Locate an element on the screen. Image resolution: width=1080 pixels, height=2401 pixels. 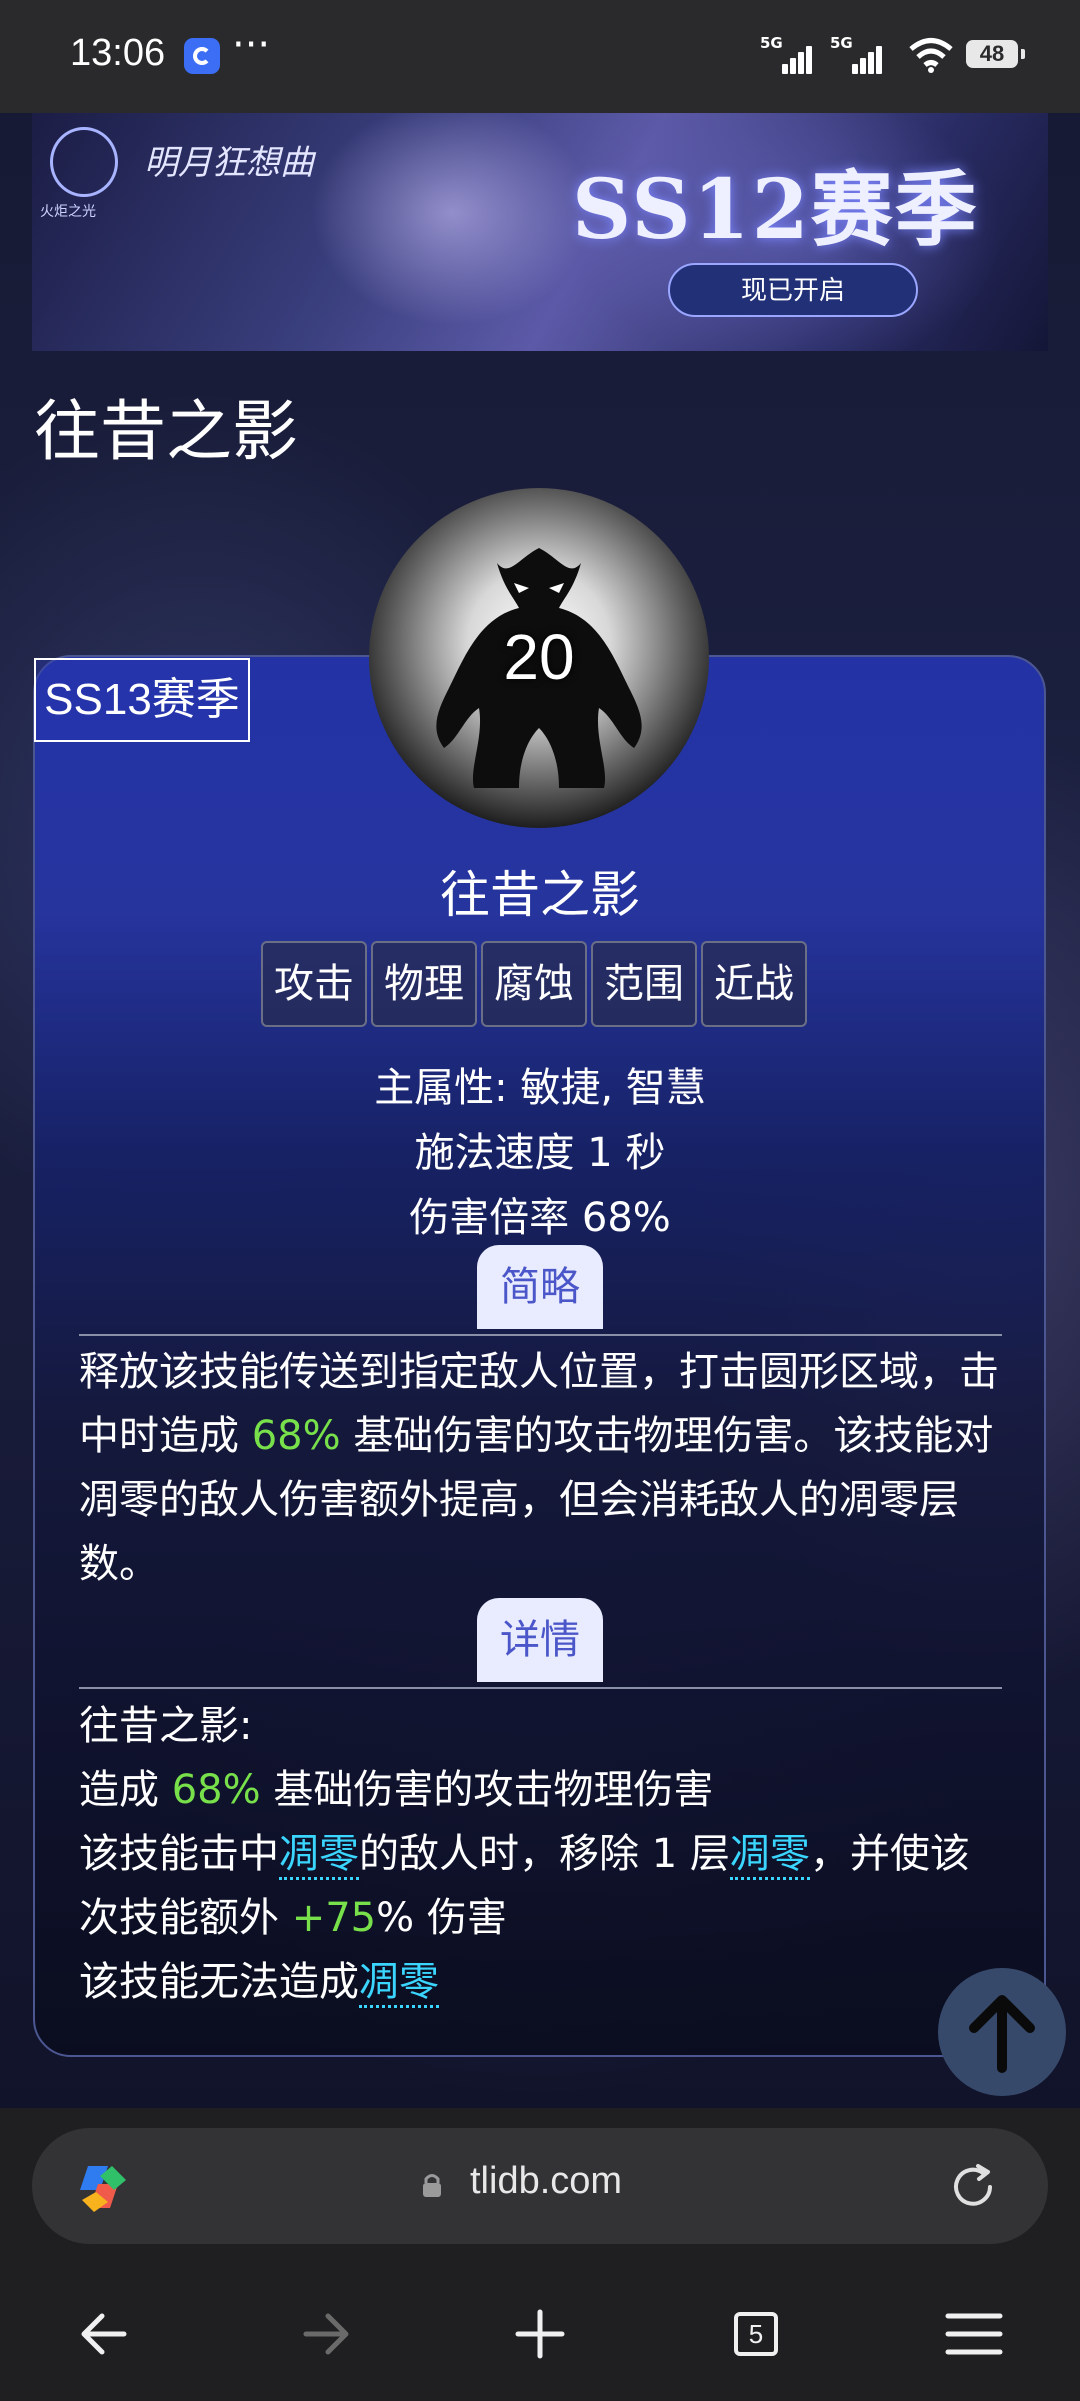
summary-tab-button: 简略 is located at coordinates (540, 1287).